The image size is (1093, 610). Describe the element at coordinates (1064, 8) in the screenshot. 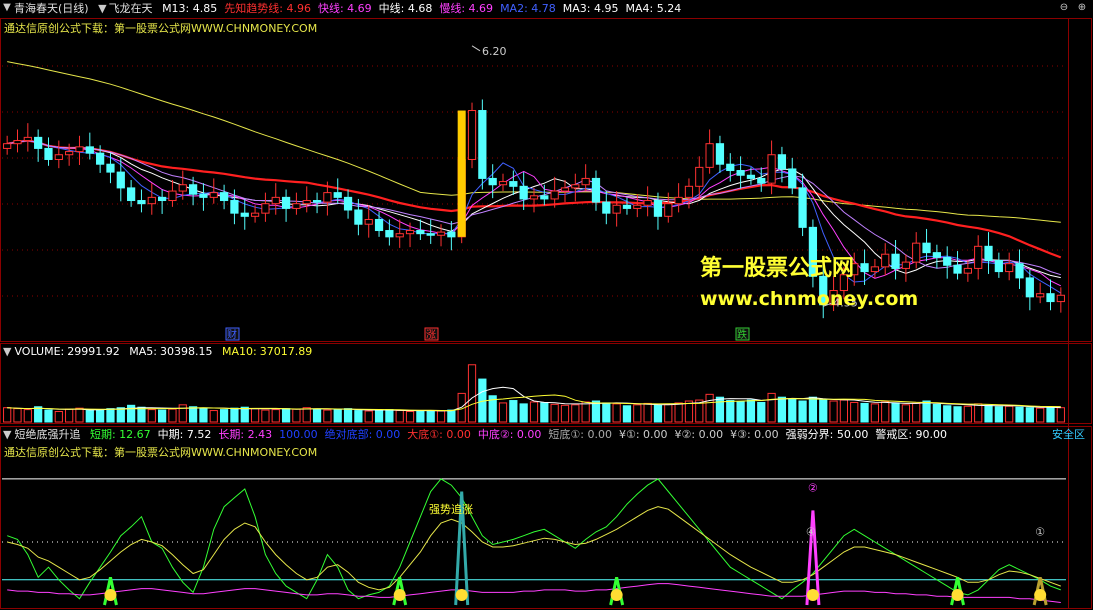

I see `minimize-icon: ⊖` at that location.